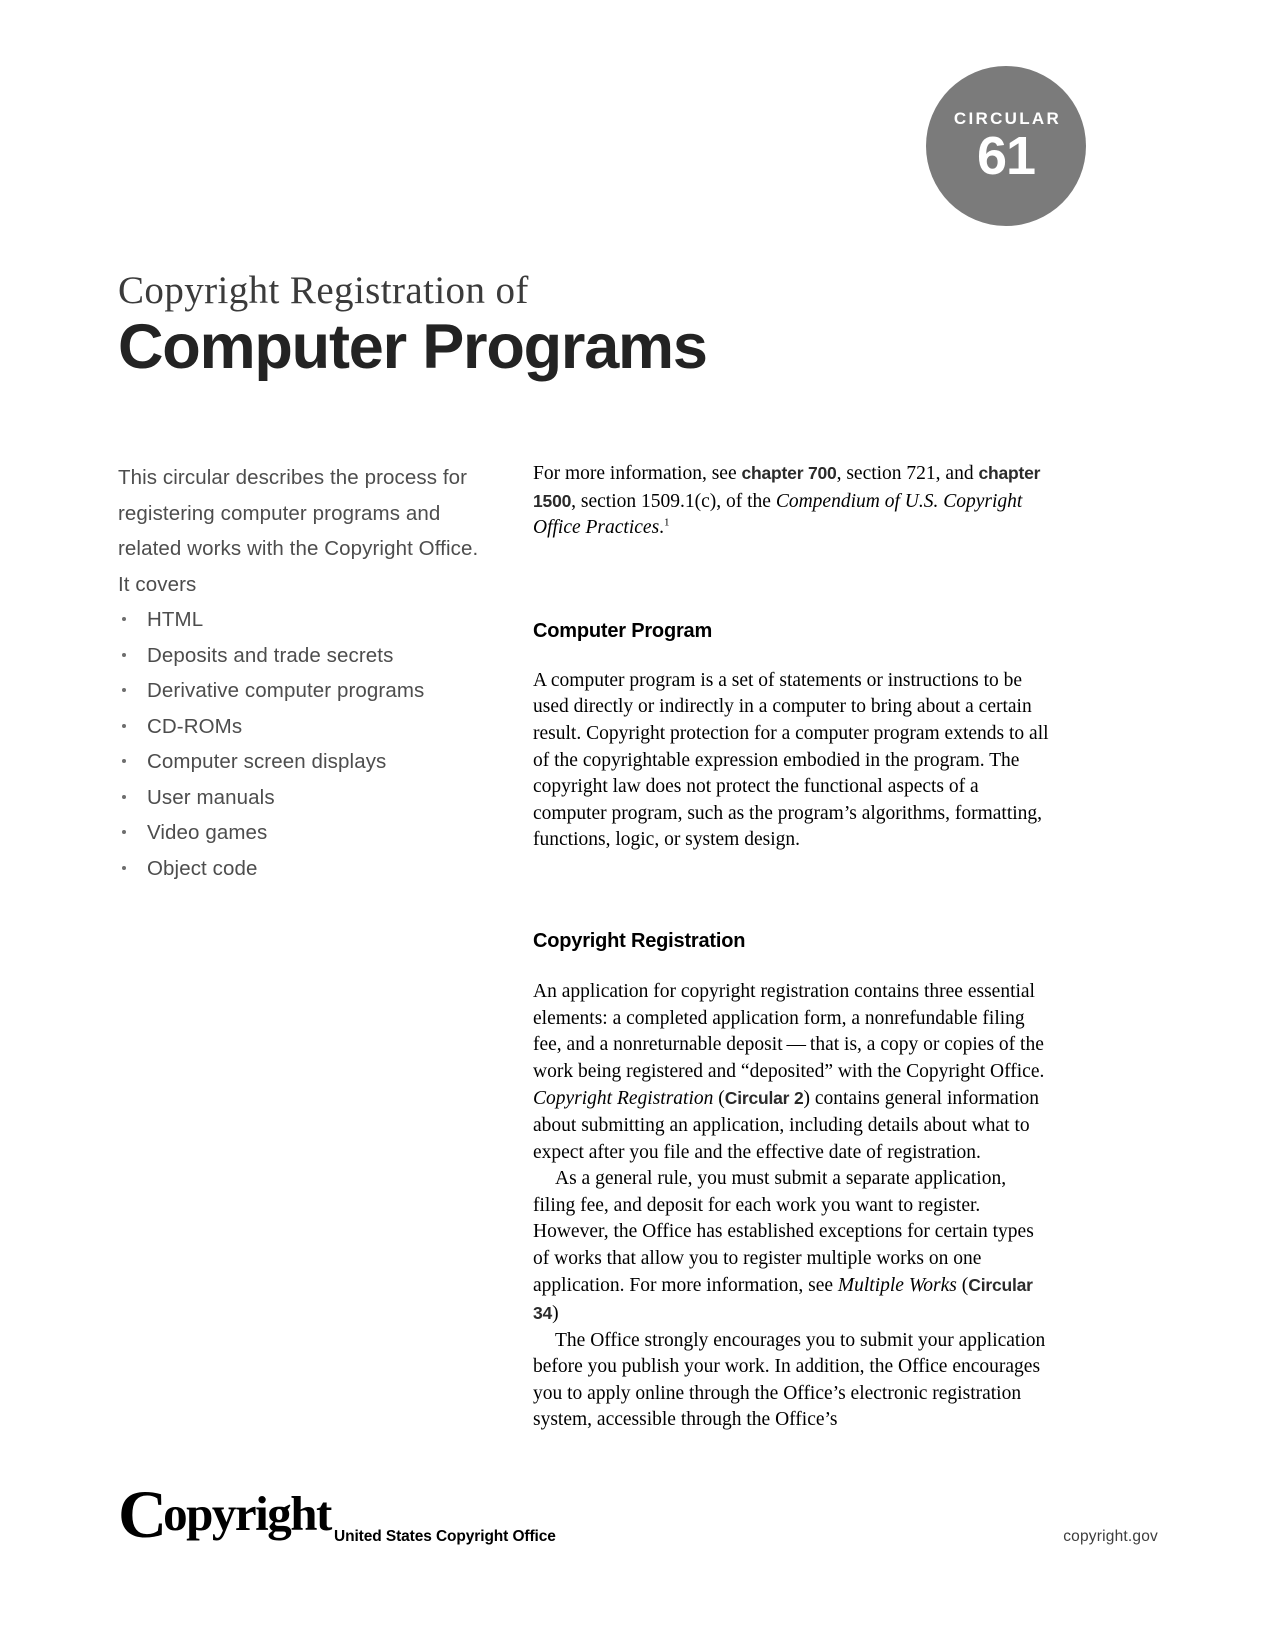 This screenshot has width=1275, height=1650. I want to click on list-item-label: Computer screen displays, so click(267, 761).